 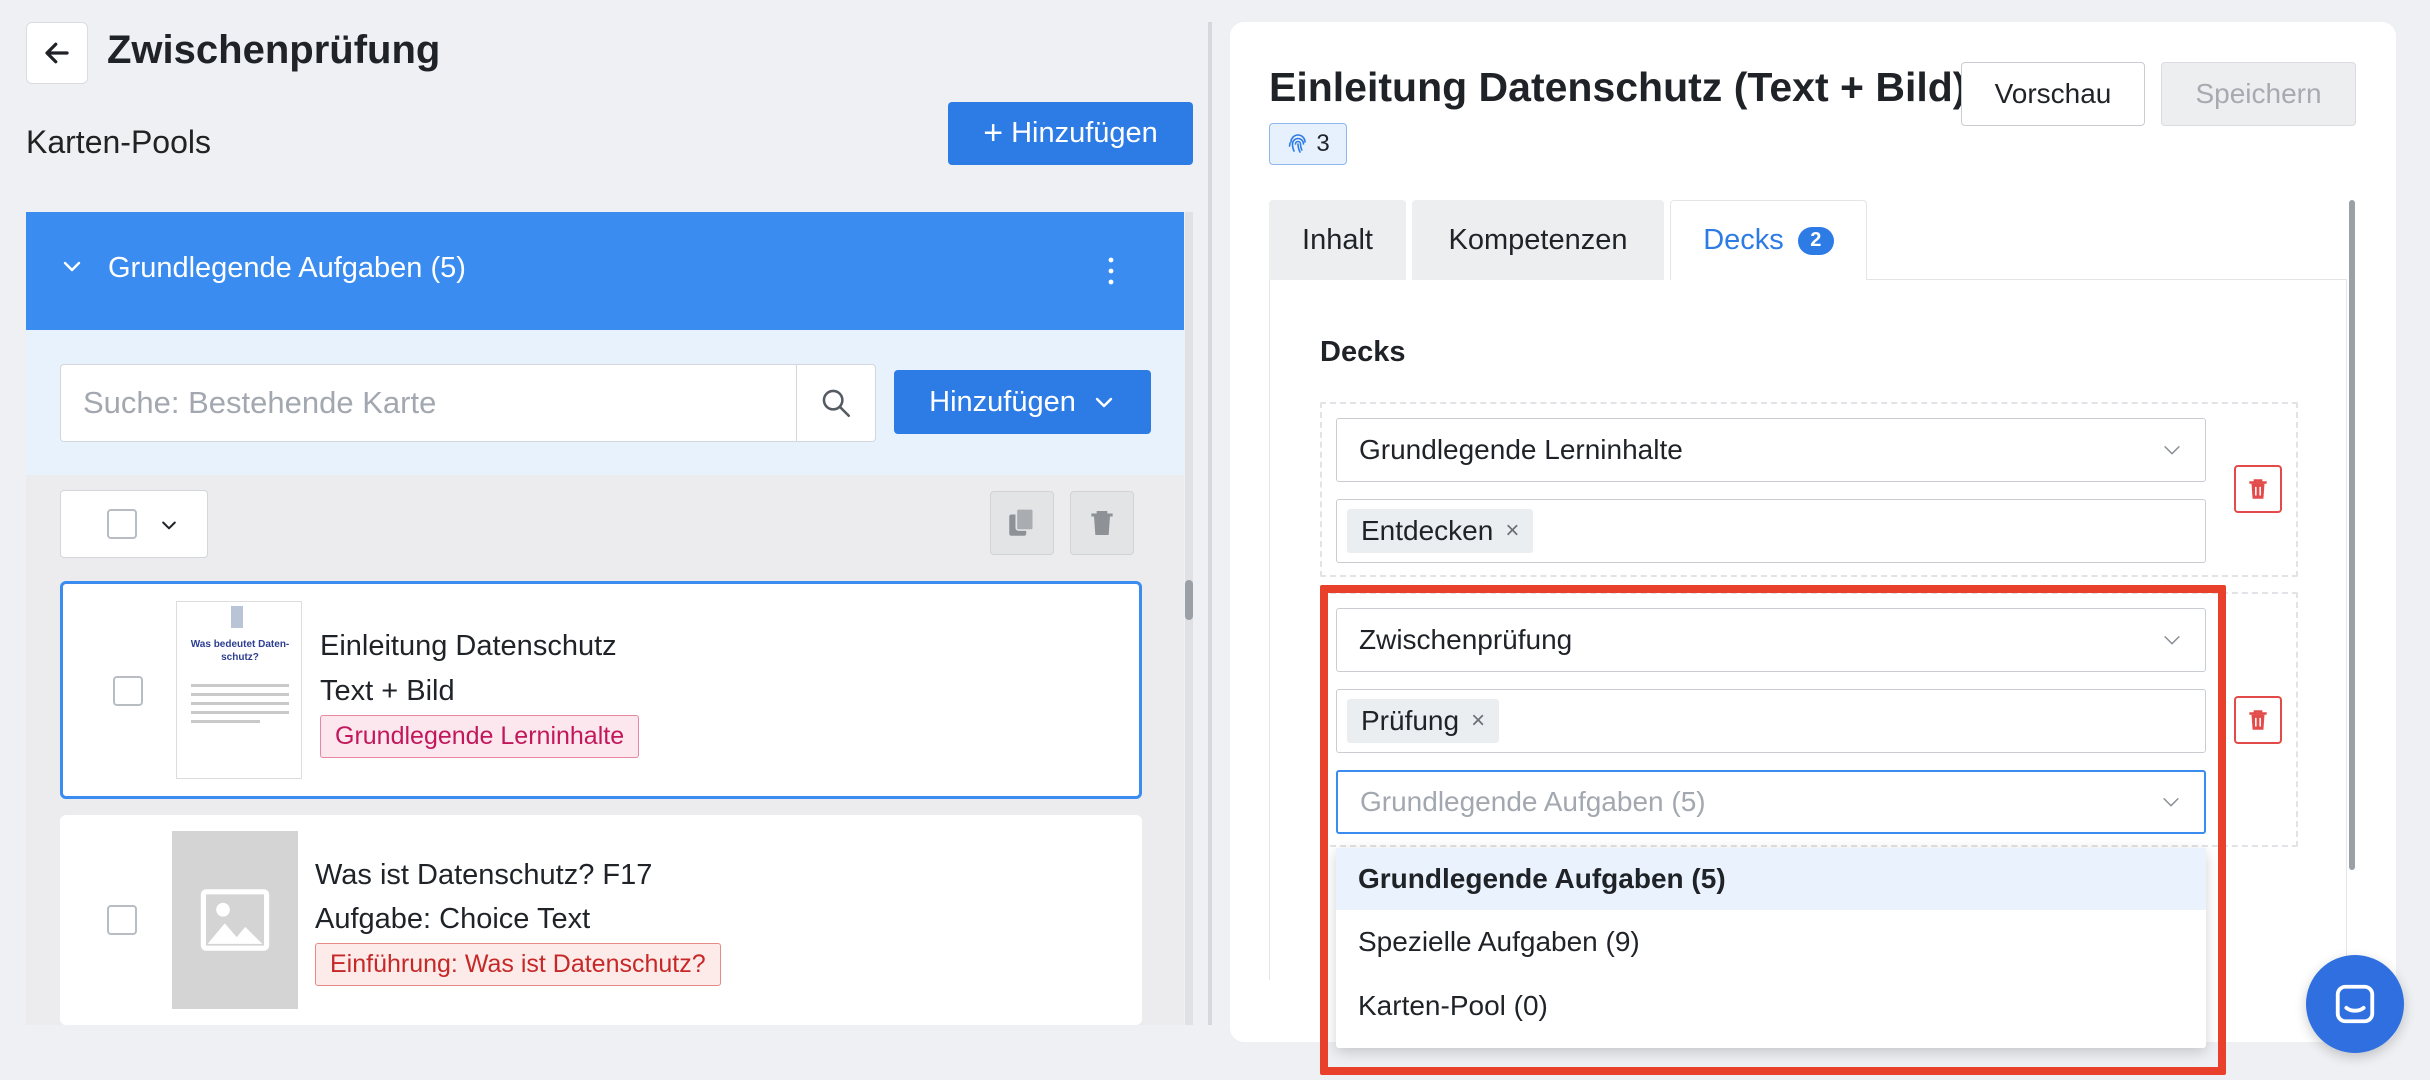 I want to click on fingerprint-count: 3, so click(x=1323, y=143).